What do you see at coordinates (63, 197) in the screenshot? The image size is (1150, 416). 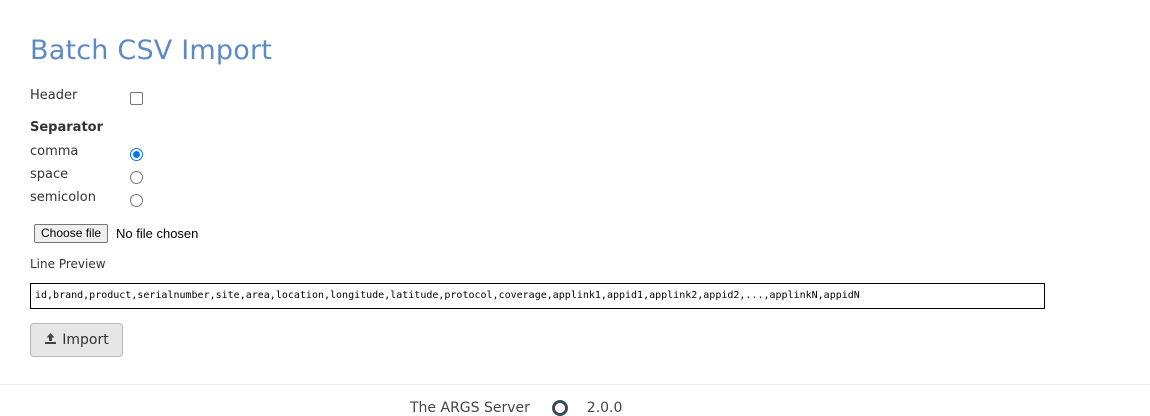 I see `separator-option-label-semicolon: semicolon` at bounding box center [63, 197].